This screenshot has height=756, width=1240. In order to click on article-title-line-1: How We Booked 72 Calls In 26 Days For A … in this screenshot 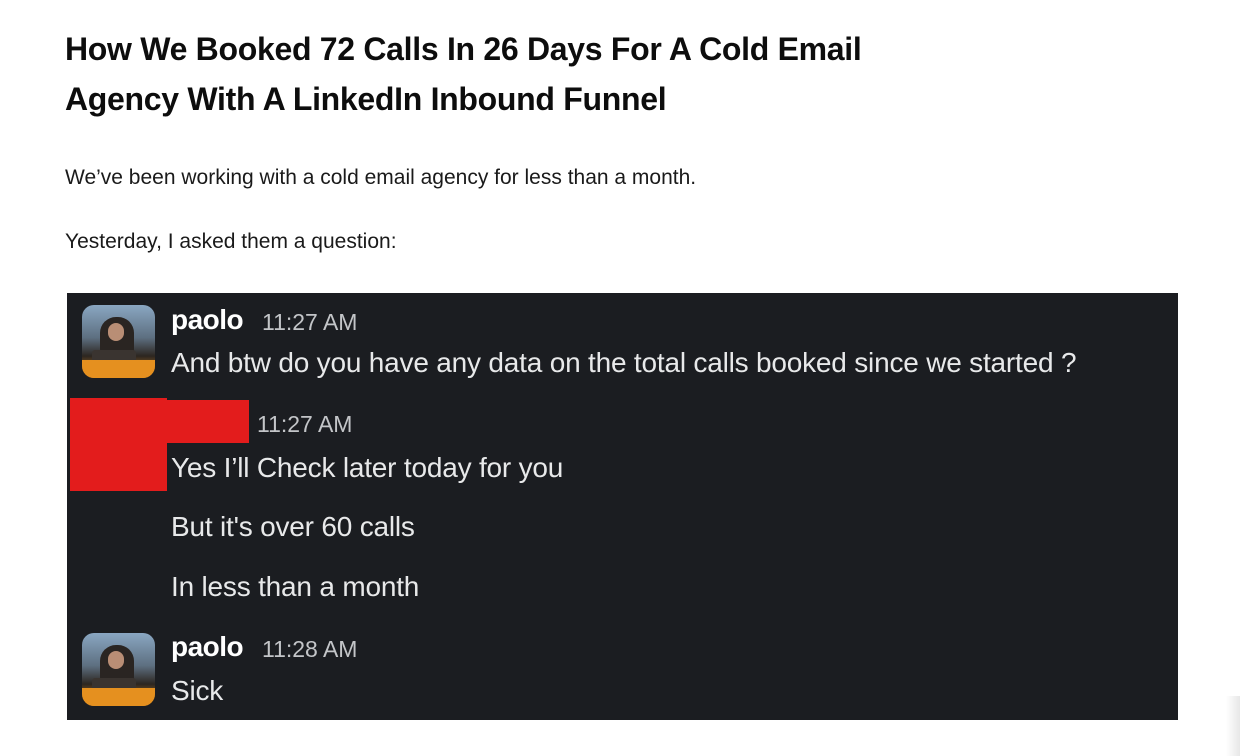, I will do `click(463, 49)`.